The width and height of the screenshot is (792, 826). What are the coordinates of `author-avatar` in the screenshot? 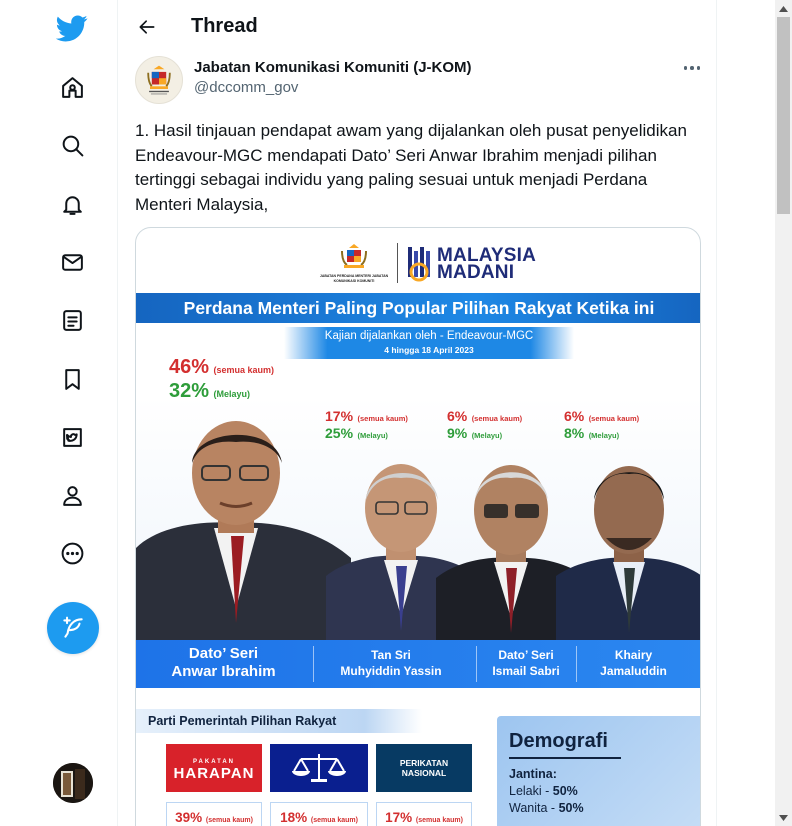 It's located at (159, 80).